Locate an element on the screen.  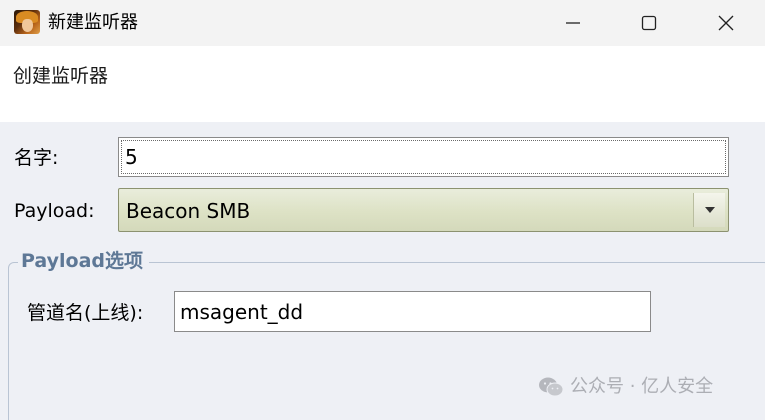
minimize-button is located at coordinates (573, 23).